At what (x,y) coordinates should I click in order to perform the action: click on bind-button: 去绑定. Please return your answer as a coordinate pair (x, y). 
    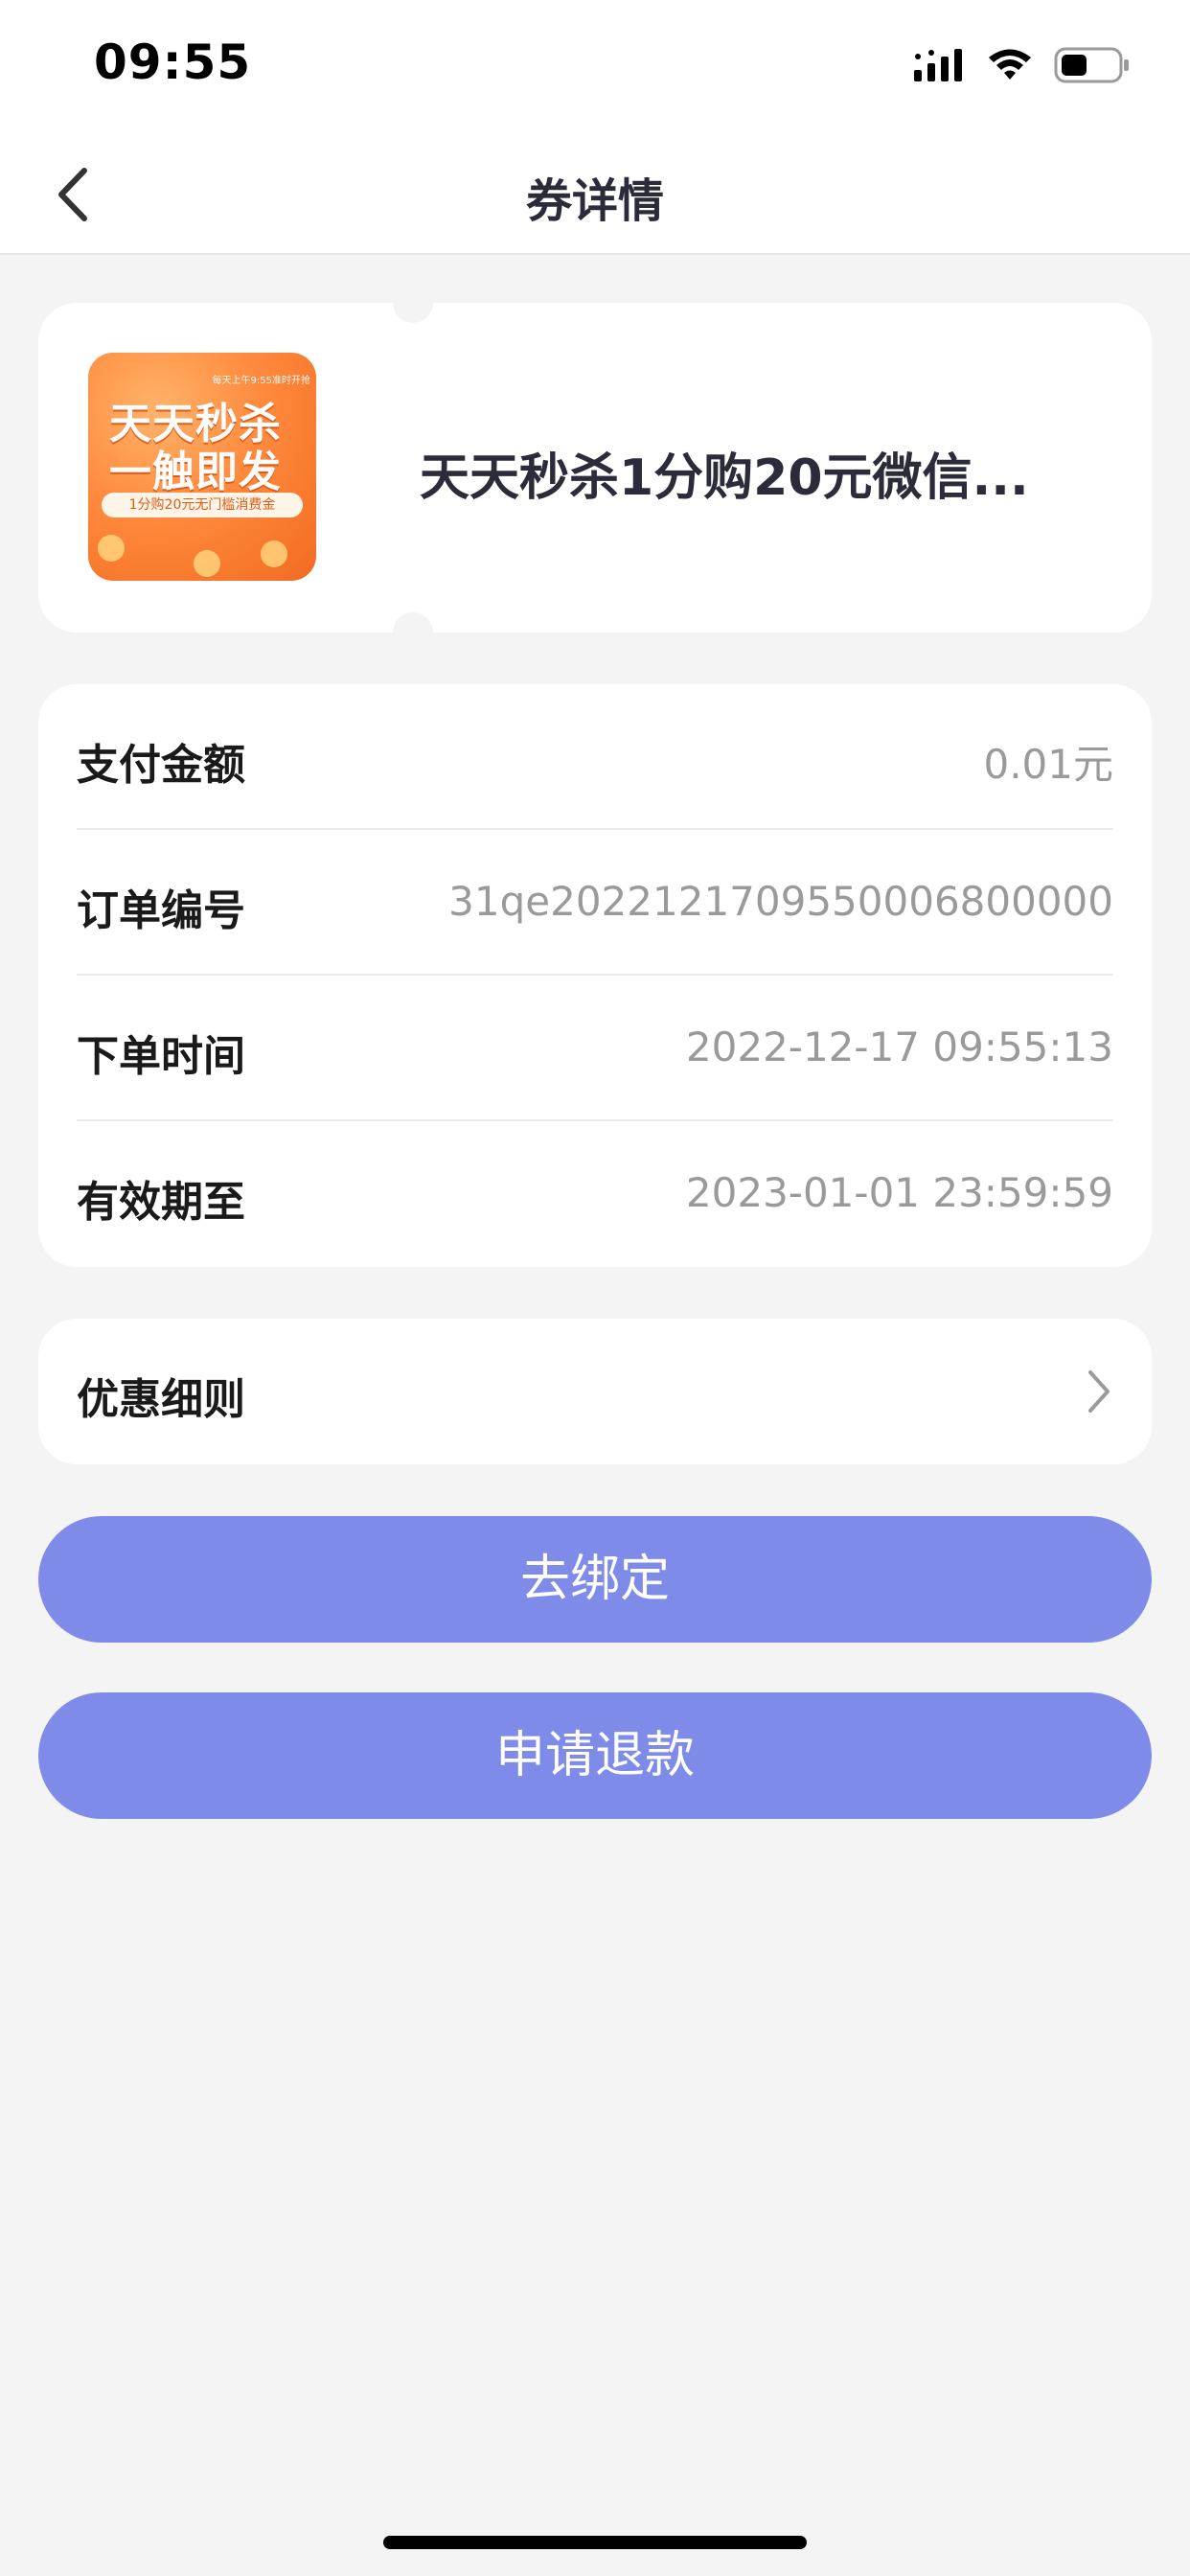
    Looking at the image, I should click on (595, 1579).